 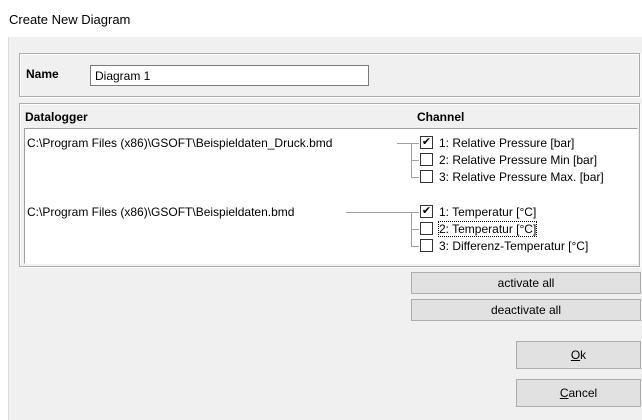 I want to click on name-group: Name, so click(x=329, y=75).